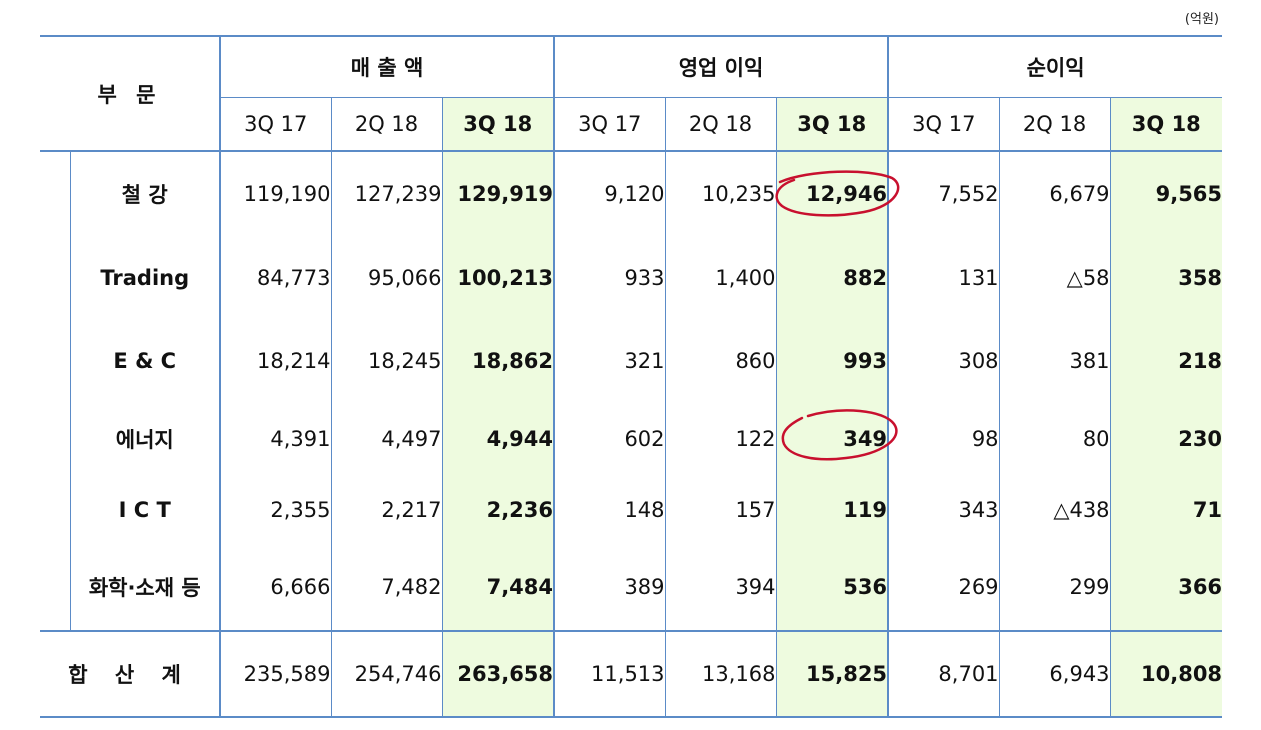 This screenshot has width=1261, height=730. I want to click on value-cell: 12,946, so click(832, 193).